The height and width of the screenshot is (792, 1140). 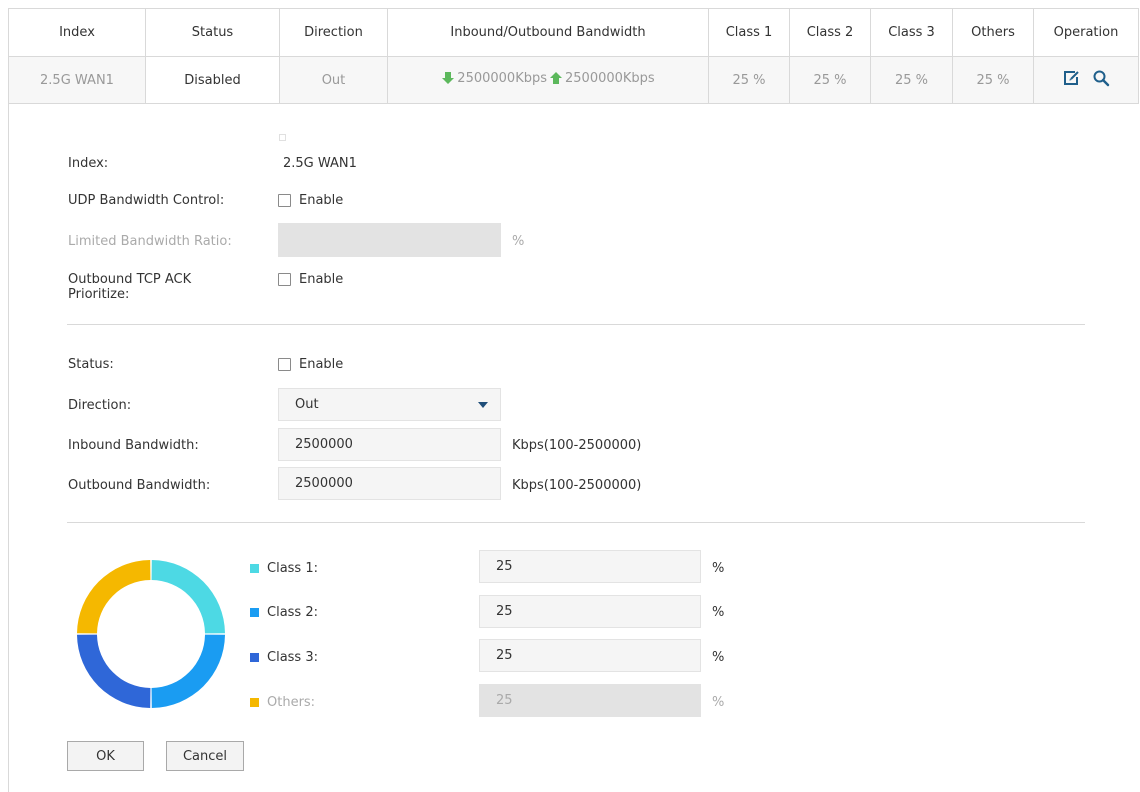 What do you see at coordinates (993, 32) in the screenshot?
I see `header-others: Others` at bounding box center [993, 32].